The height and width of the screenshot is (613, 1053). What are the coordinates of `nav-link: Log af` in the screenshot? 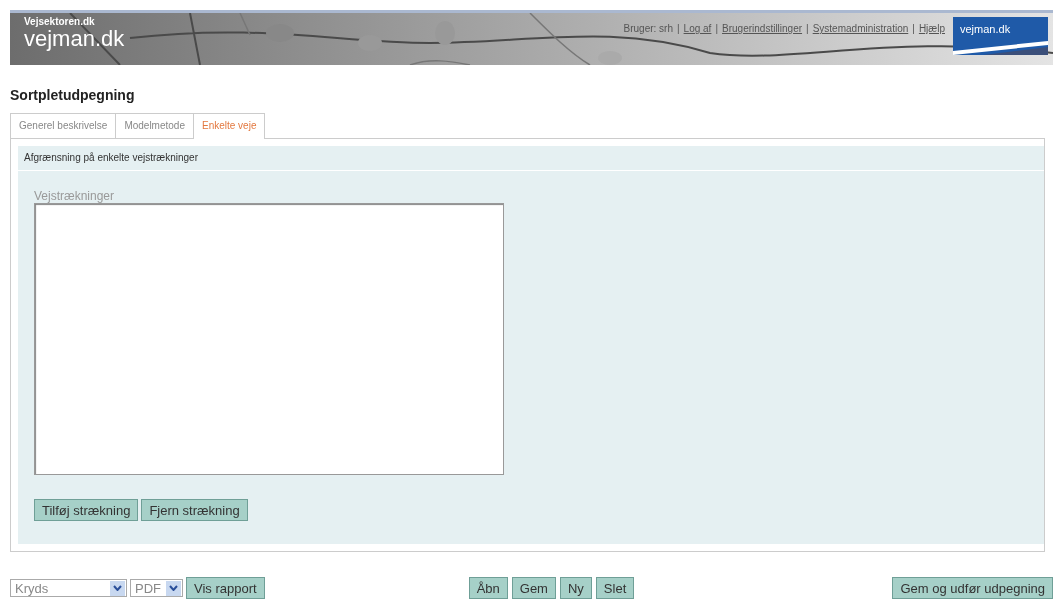 It's located at (697, 28).